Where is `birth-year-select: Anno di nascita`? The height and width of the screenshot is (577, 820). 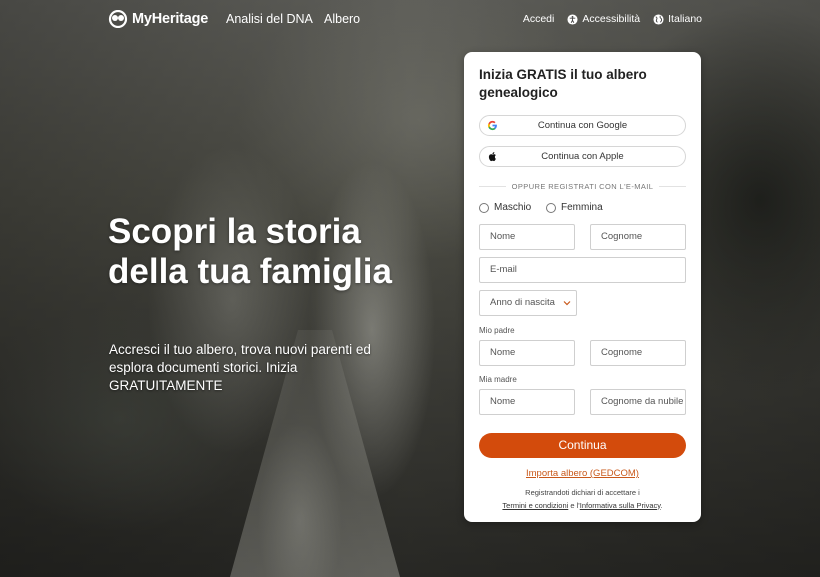
birth-year-select: Anno di nascita is located at coordinates (528, 303).